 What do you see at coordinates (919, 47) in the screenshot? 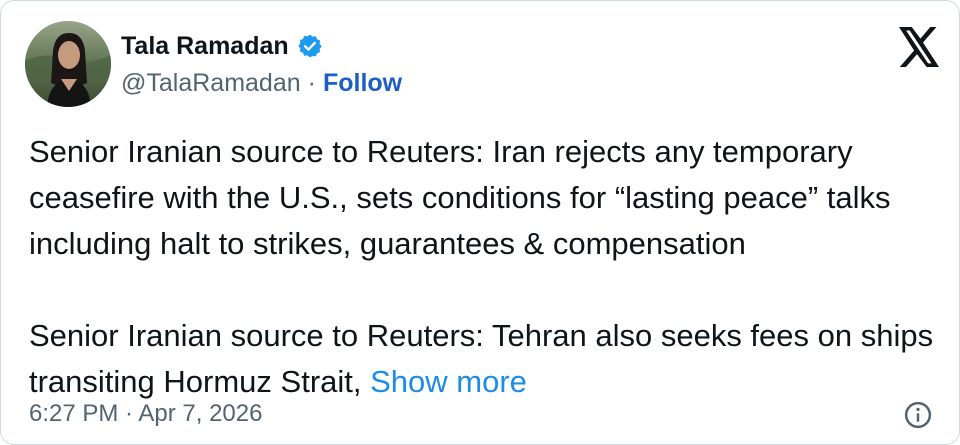
I see `x-logo-icon` at bounding box center [919, 47].